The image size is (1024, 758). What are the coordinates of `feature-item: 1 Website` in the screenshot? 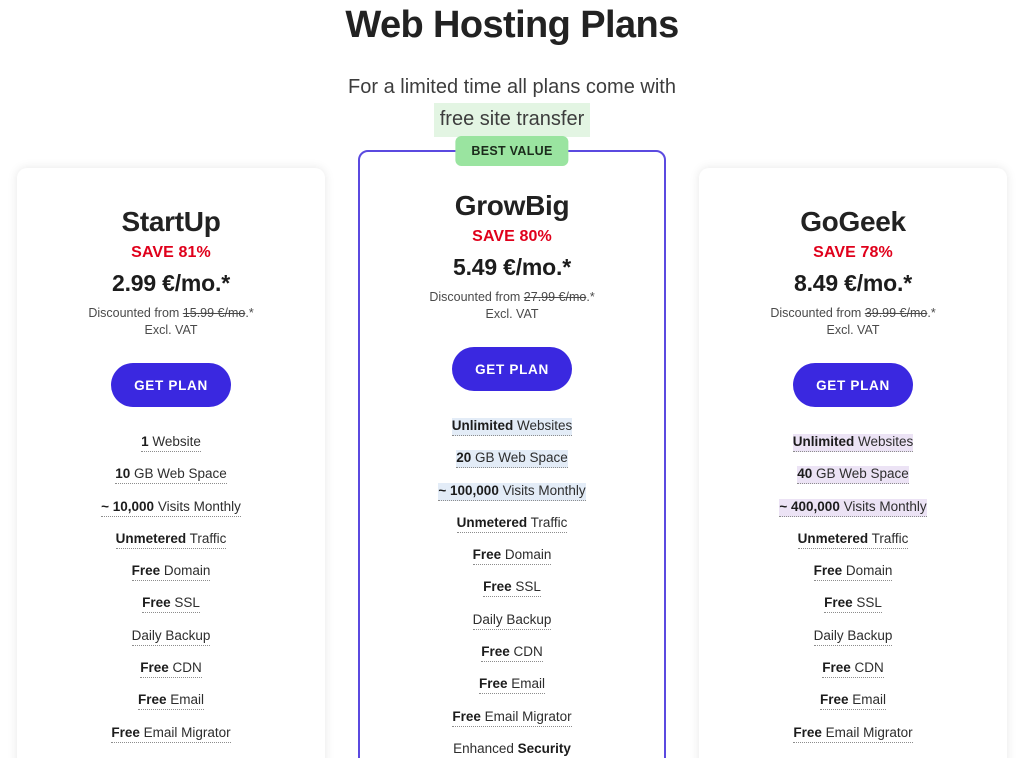 It's located at (171, 443).